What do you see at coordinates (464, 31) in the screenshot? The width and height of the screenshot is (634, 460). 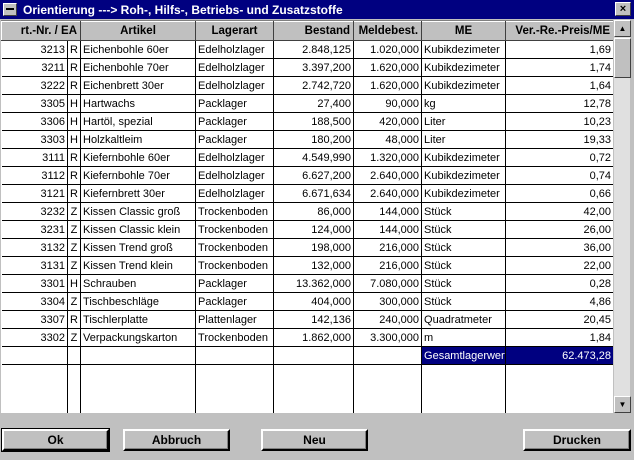 I see `header-me: ME` at bounding box center [464, 31].